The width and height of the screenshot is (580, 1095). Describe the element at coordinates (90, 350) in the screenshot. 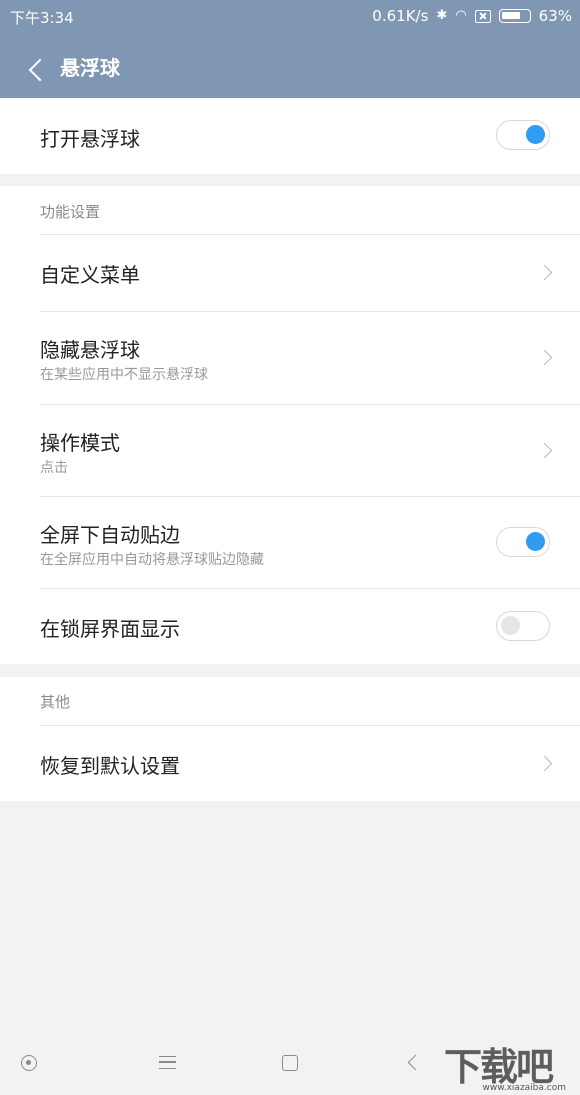

I see `row-label: 隐藏悬浮球` at that location.